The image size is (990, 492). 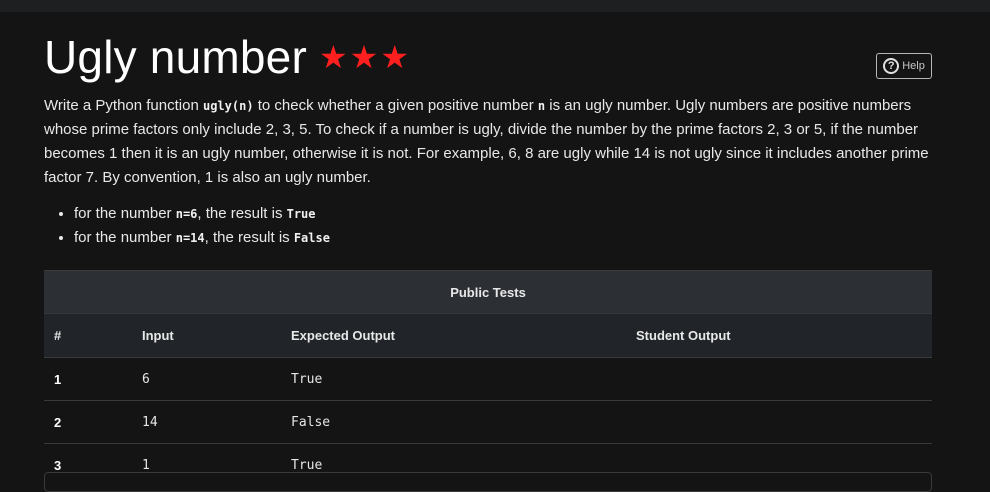 I want to click on example-input: n=14, so click(x=190, y=238).